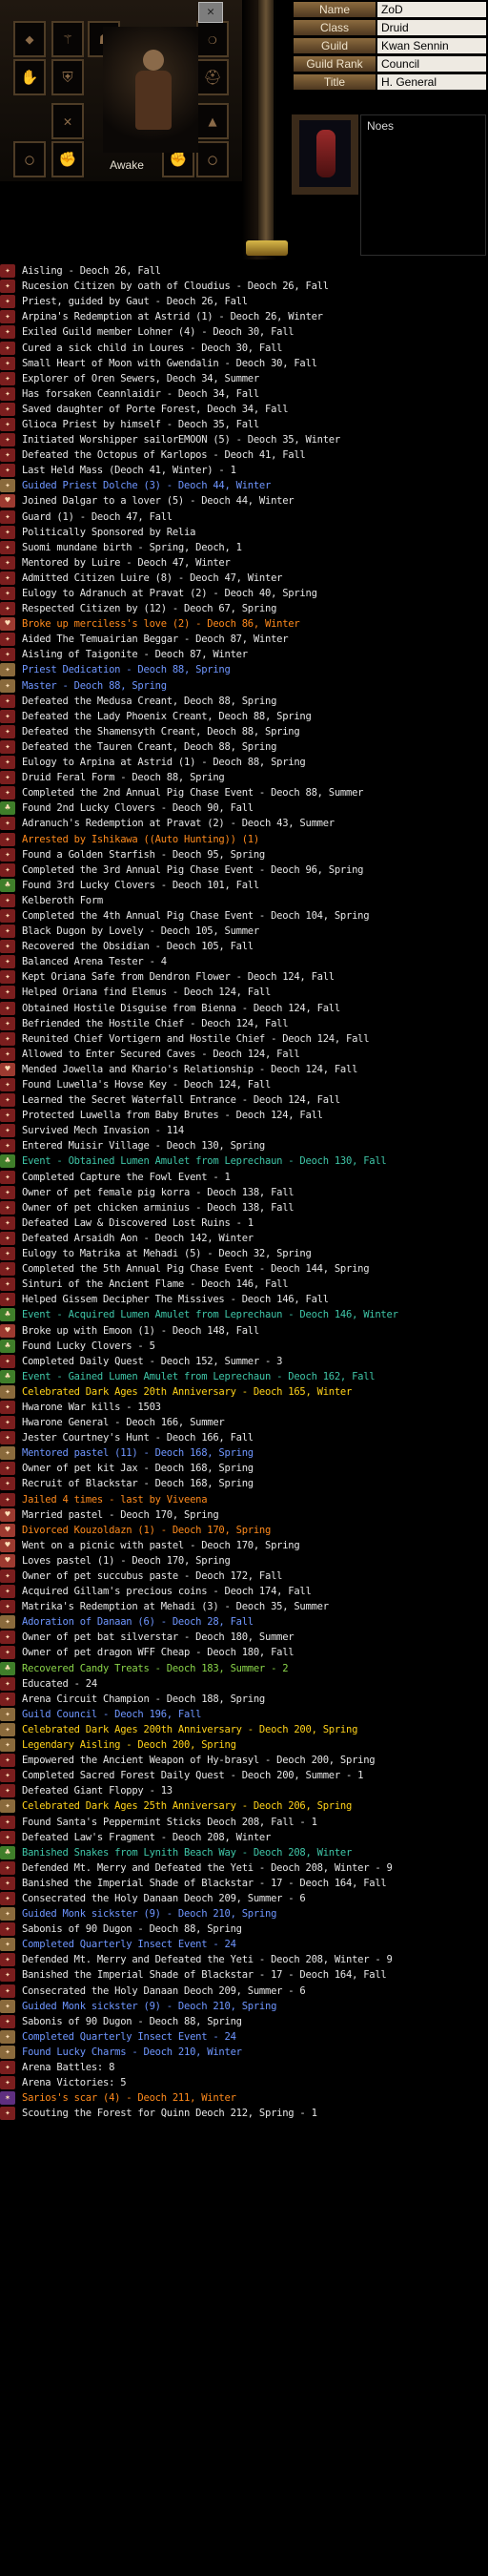 Image resolution: width=488 pixels, height=2576 pixels. I want to click on legend-item: ✦ Arena Victories: 5, so click(244, 2082).